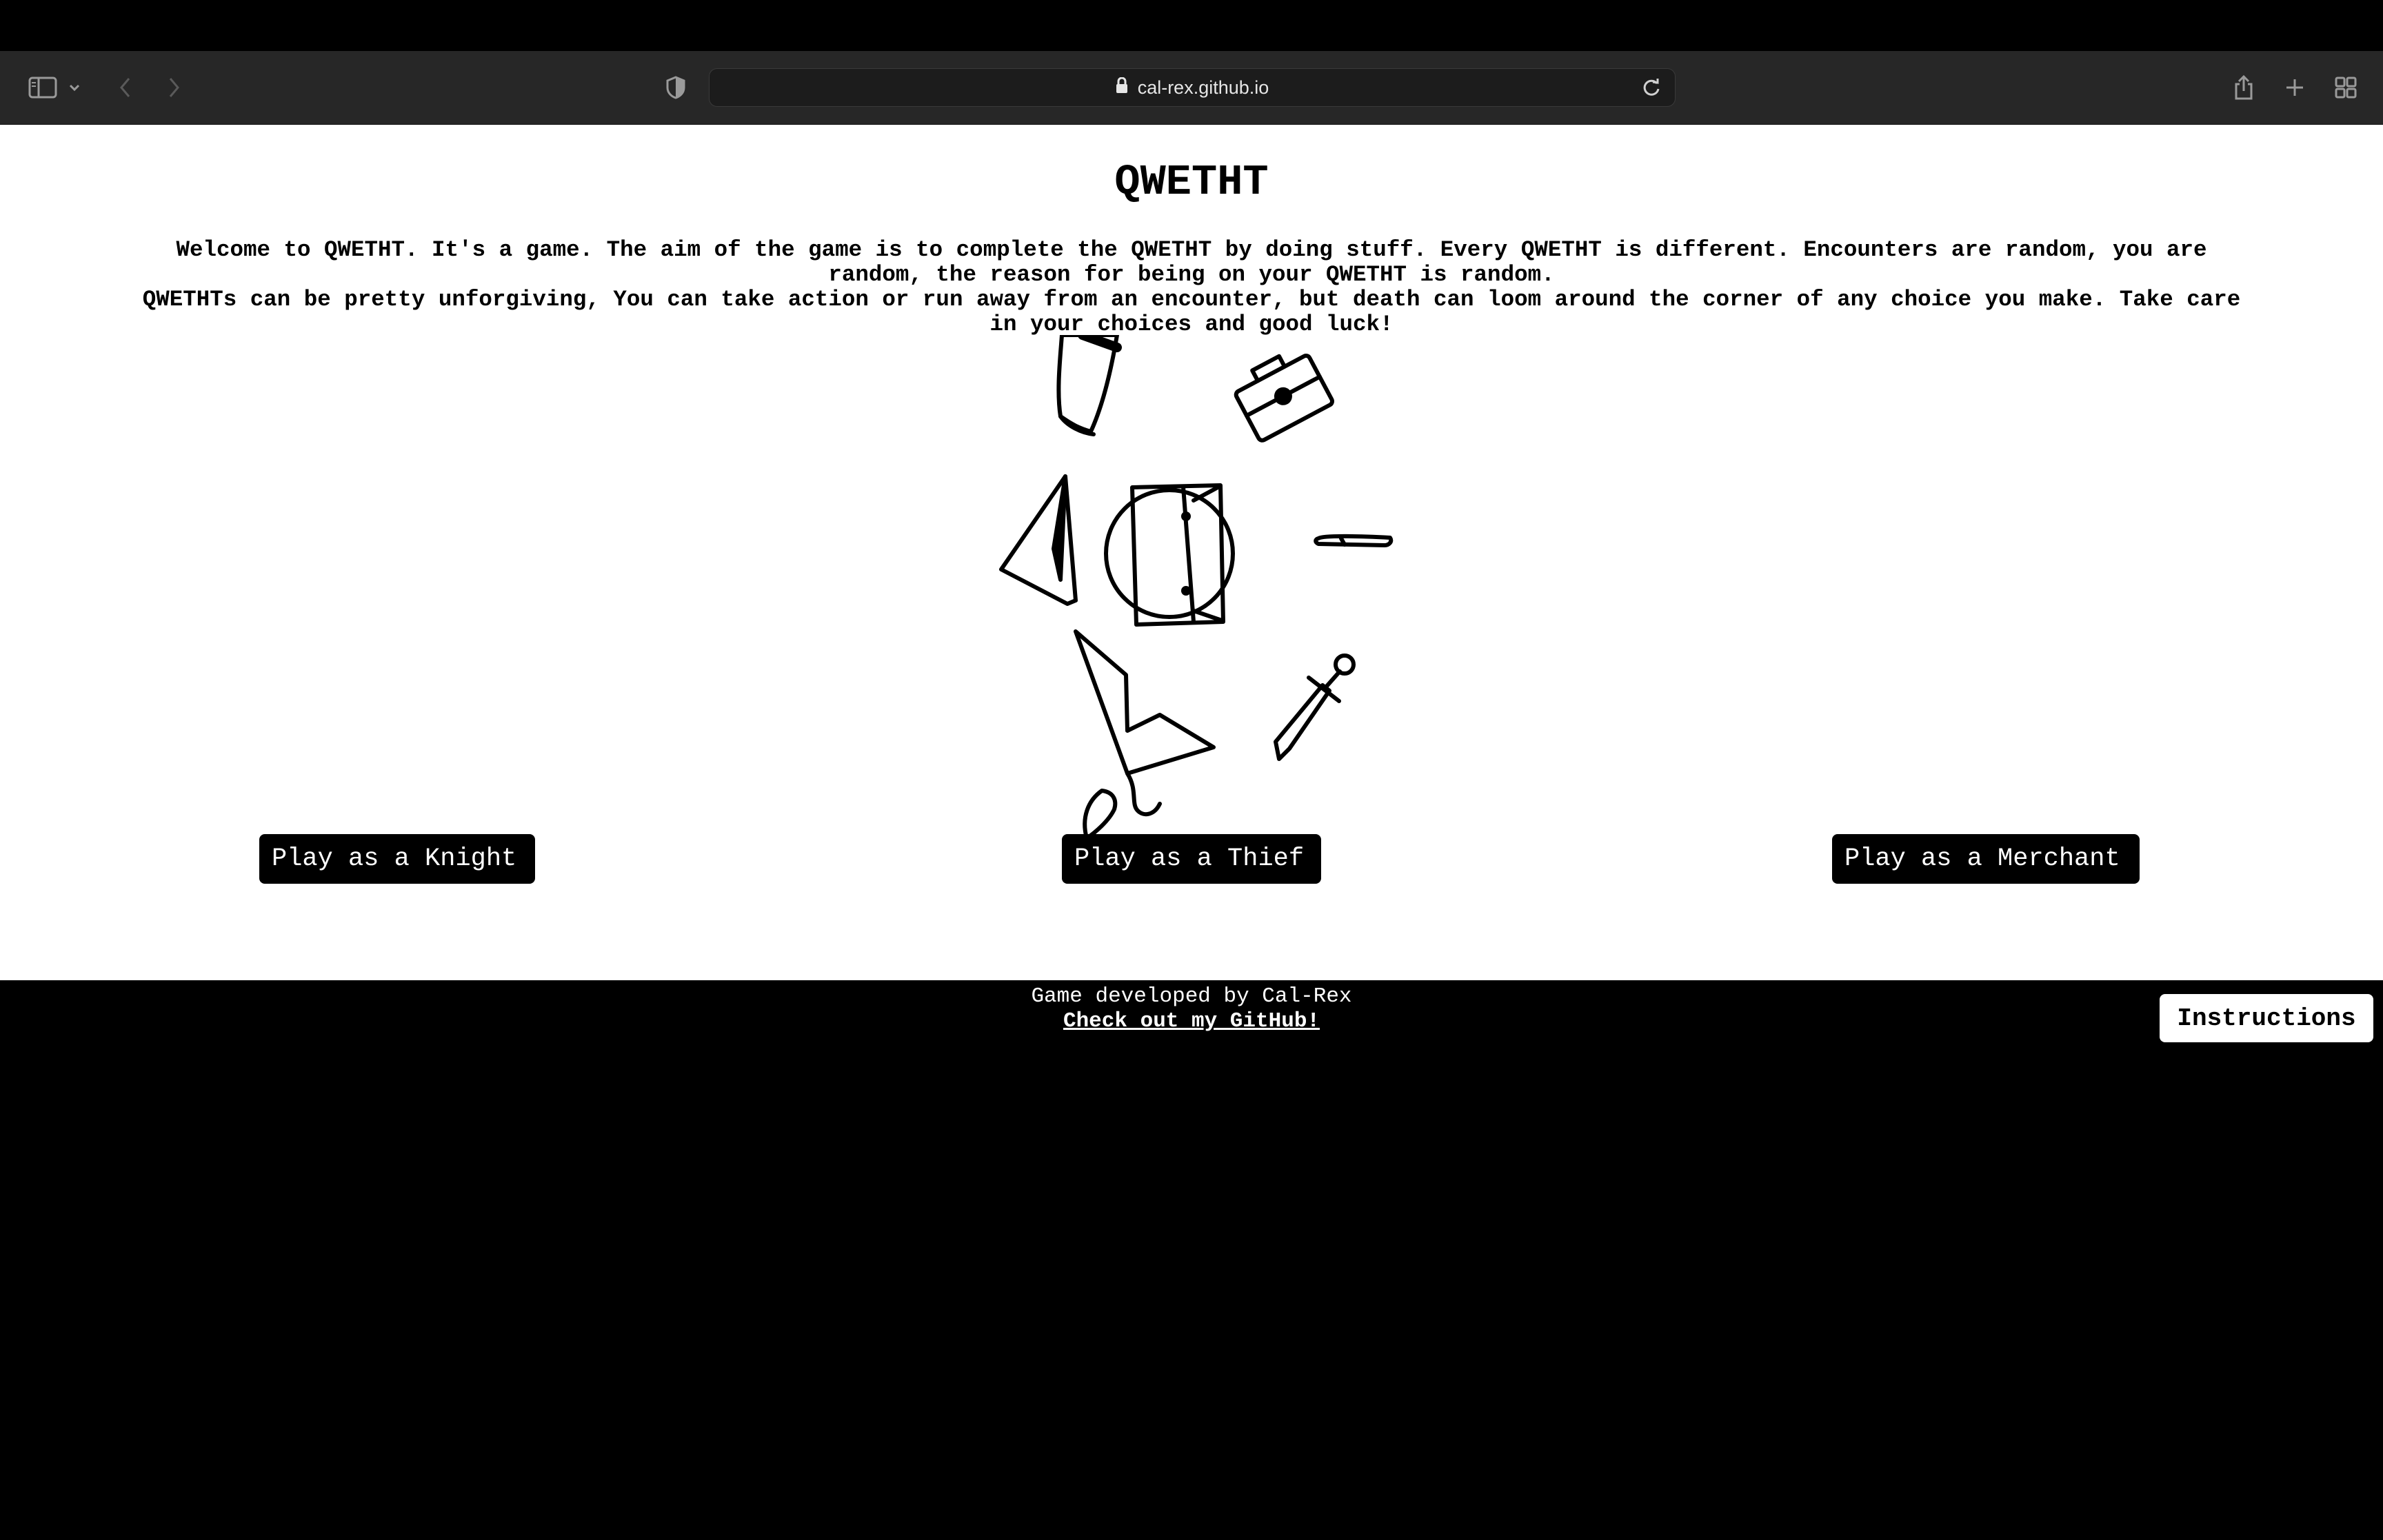 Image resolution: width=2383 pixels, height=1540 pixels. Describe the element at coordinates (2266, 1018) in the screenshot. I see `instructions-button: Instructions` at that location.